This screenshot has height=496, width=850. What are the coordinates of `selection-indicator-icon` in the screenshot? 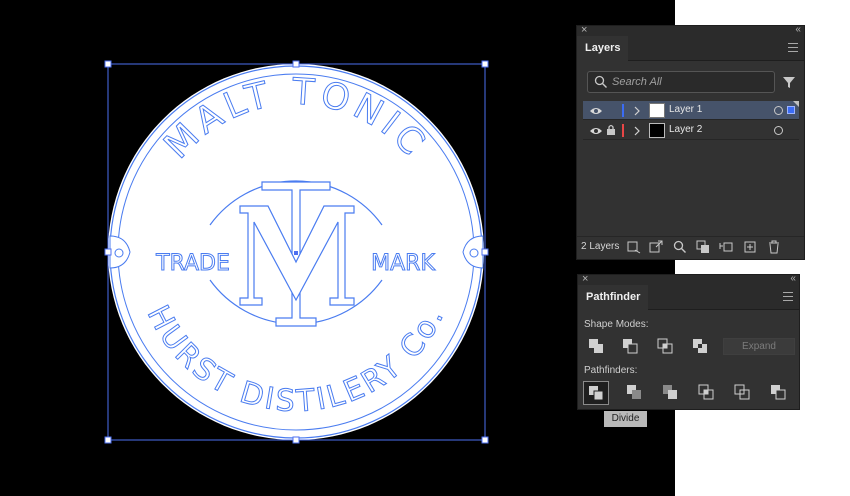 It's located at (791, 110).